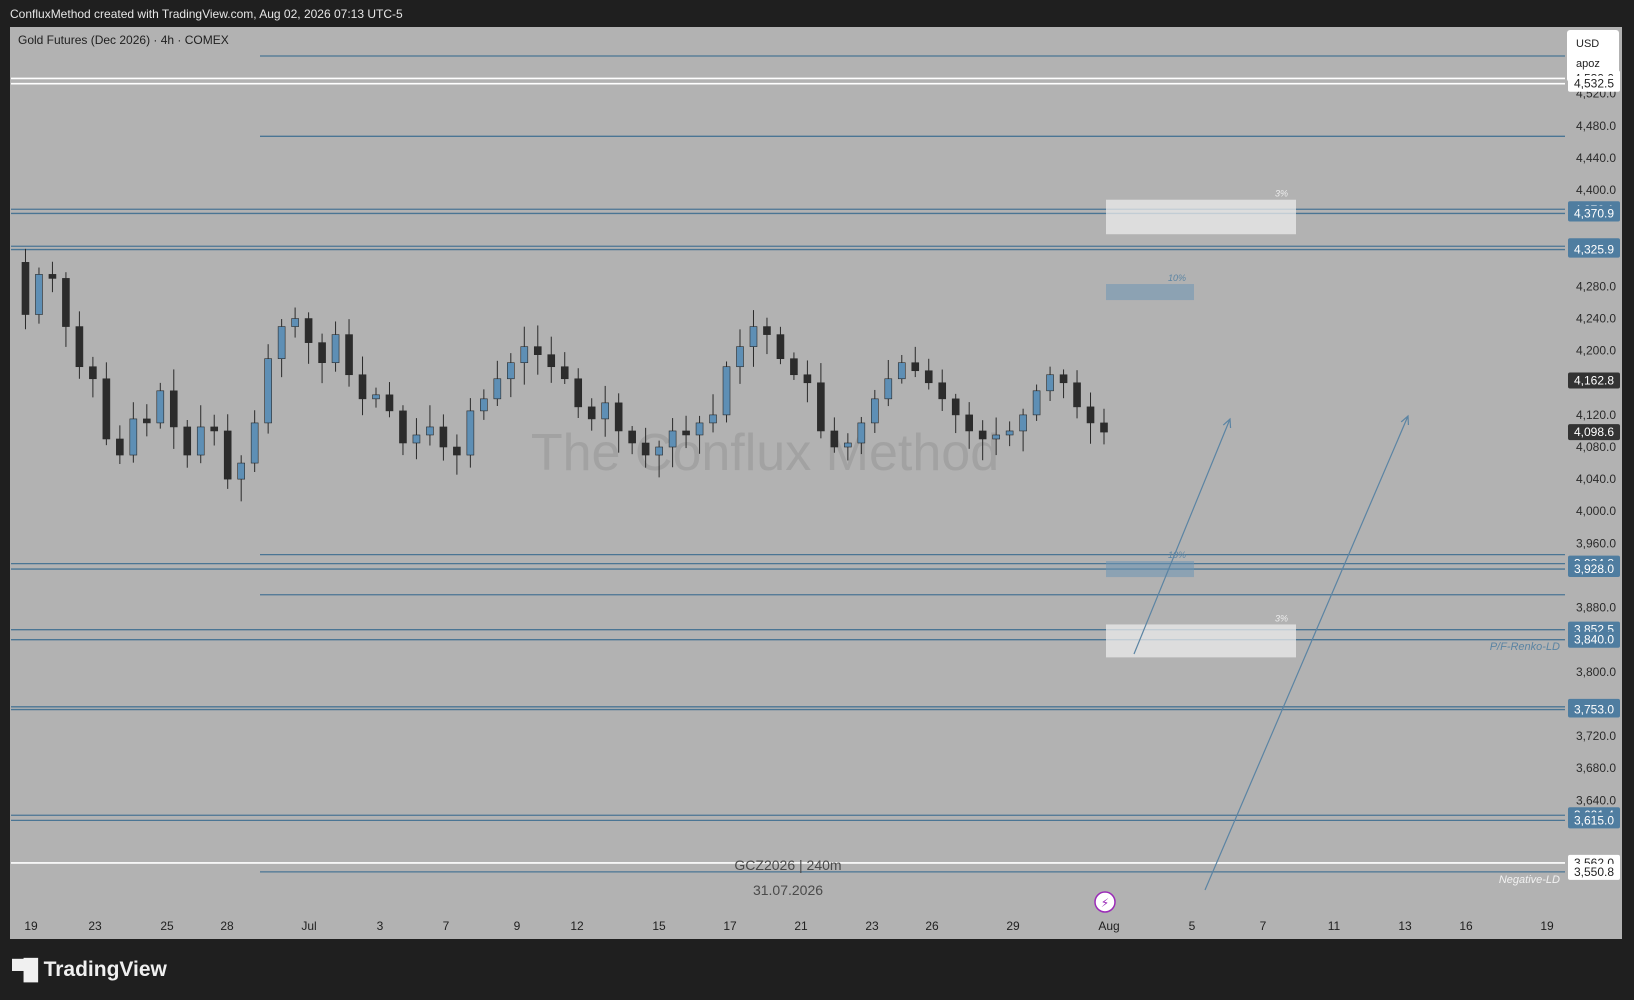 The image size is (1634, 1000). Describe the element at coordinates (1105, 903) in the screenshot. I see `lightning-icon: ⚡` at that location.